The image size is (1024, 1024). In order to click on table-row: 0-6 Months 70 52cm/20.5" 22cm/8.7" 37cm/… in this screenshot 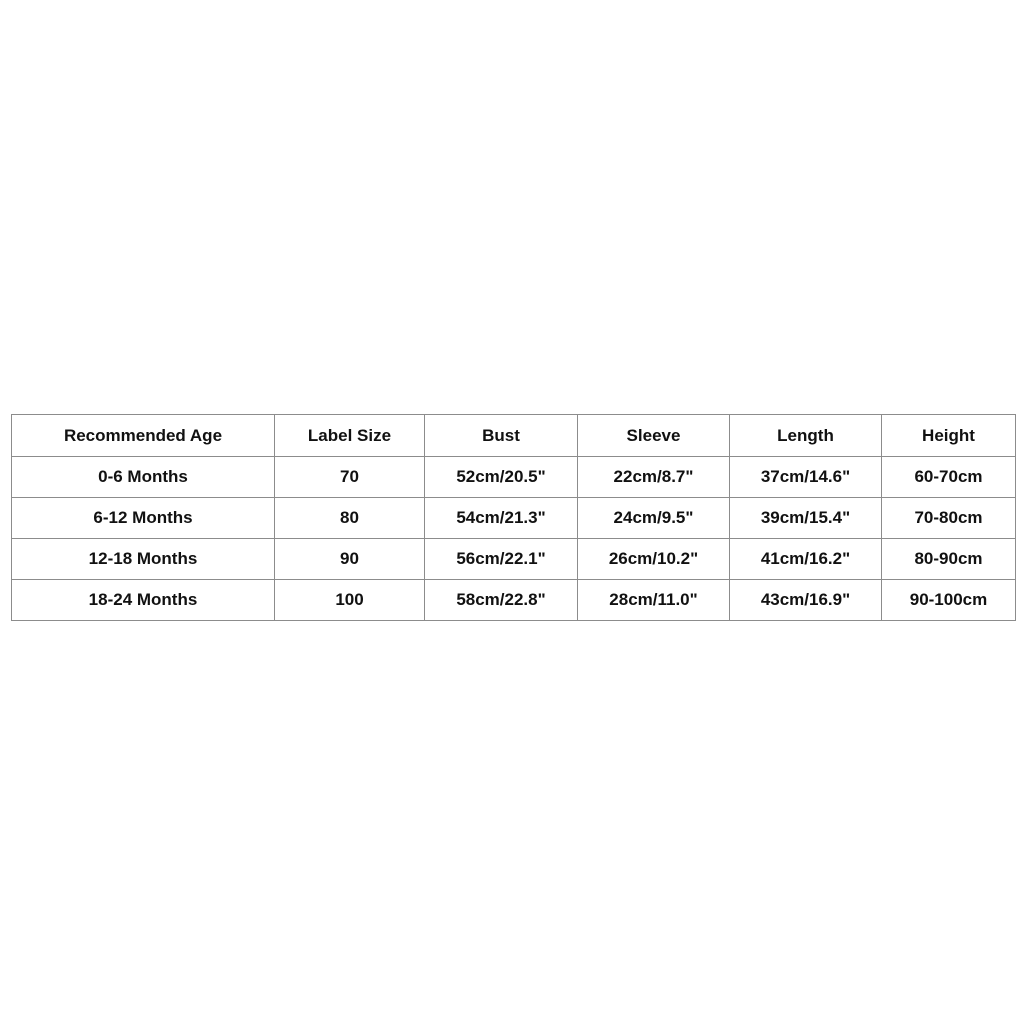, I will do `click(513, 477)`.